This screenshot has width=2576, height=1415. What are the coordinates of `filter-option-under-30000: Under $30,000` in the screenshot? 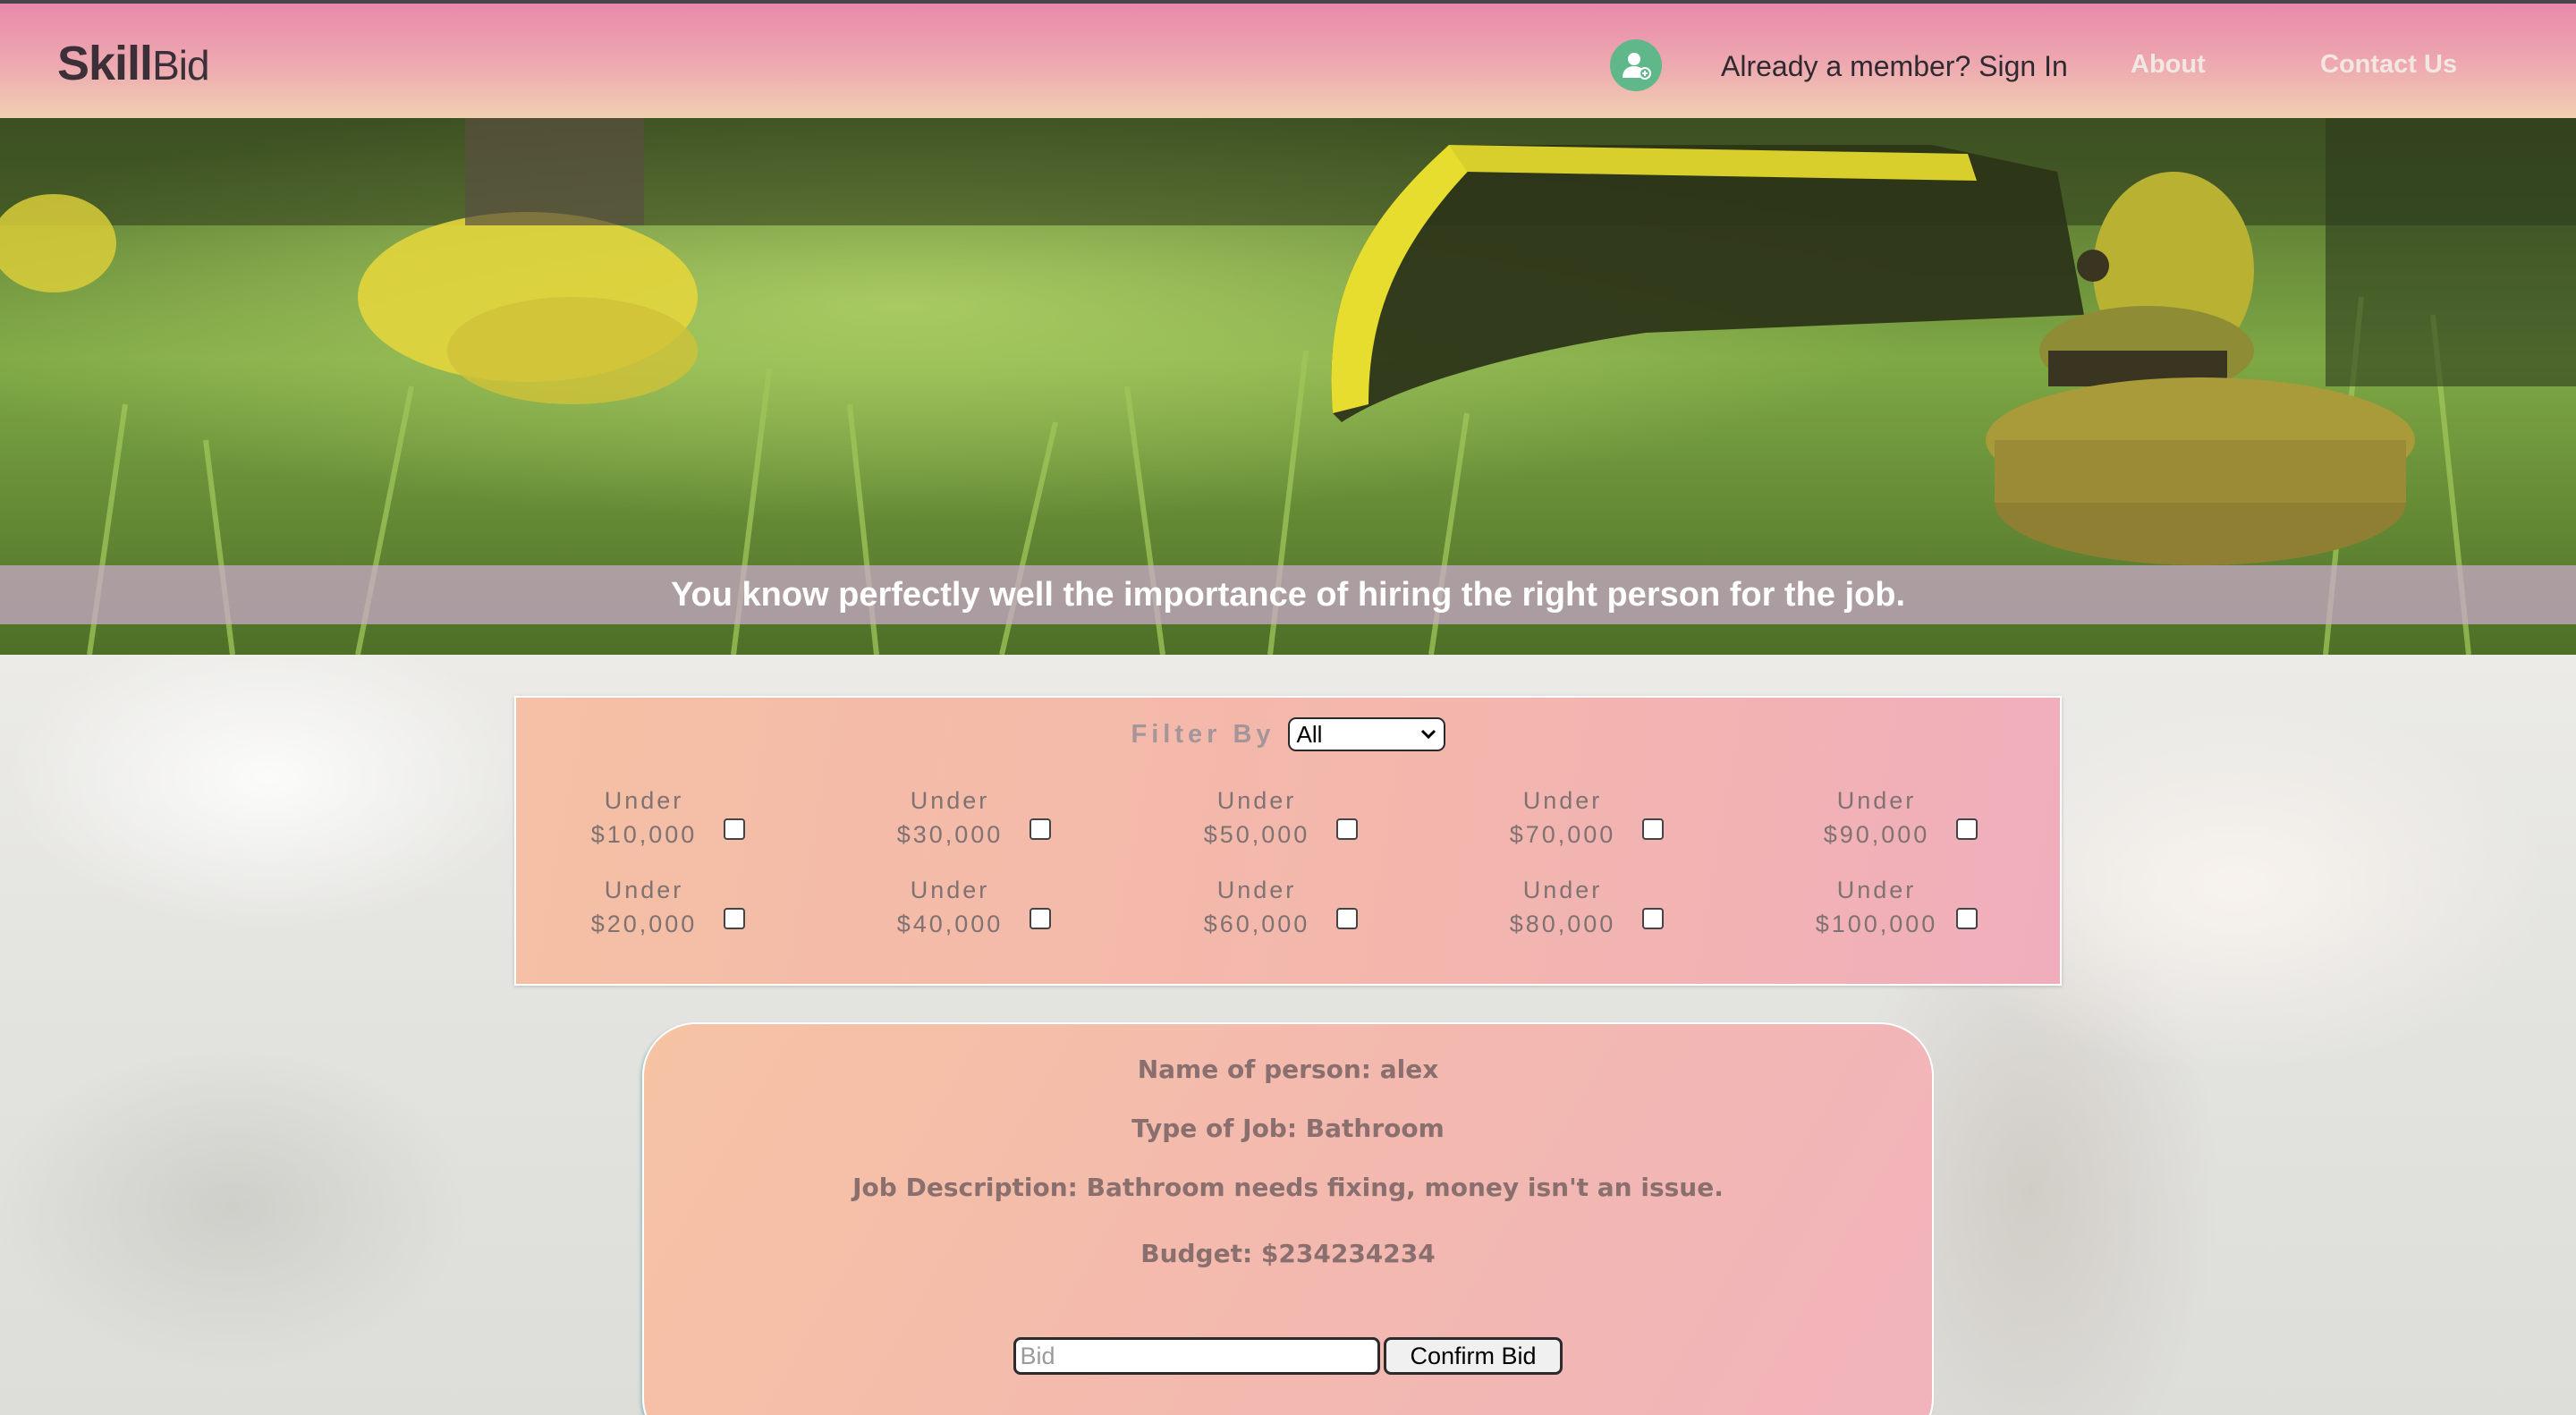 It's located at (972, 820).